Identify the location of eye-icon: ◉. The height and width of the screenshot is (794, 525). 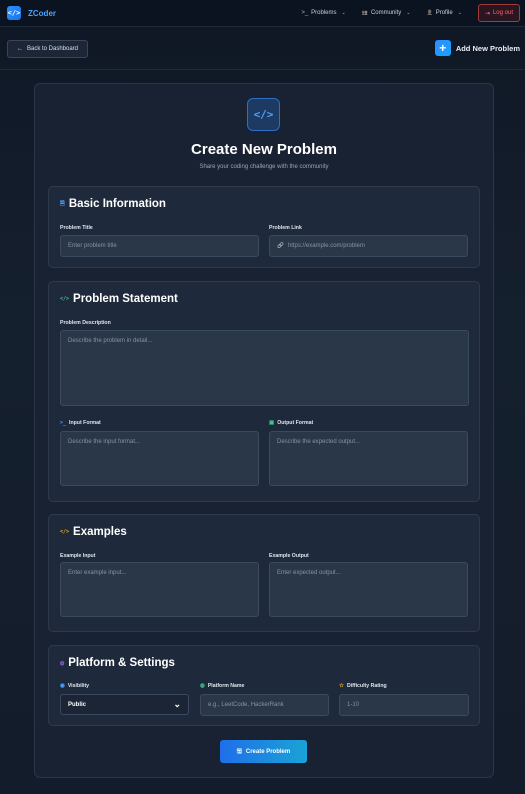
(62, 686).